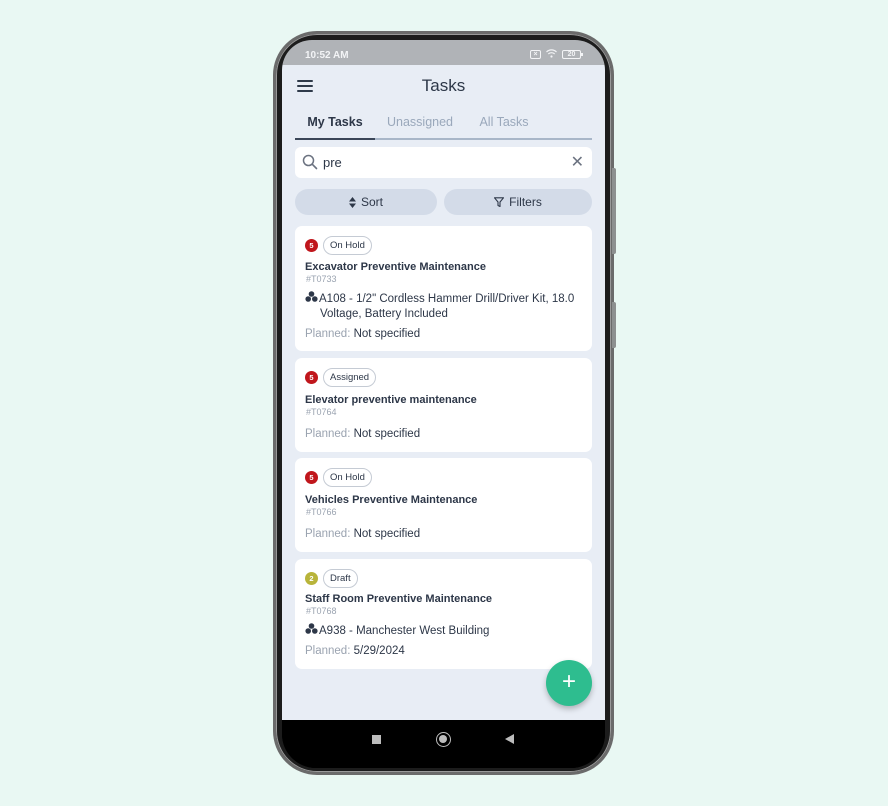  Describe the element at coordinates (551, 54) in the screenshot. I see `wifi-icon` at that location.